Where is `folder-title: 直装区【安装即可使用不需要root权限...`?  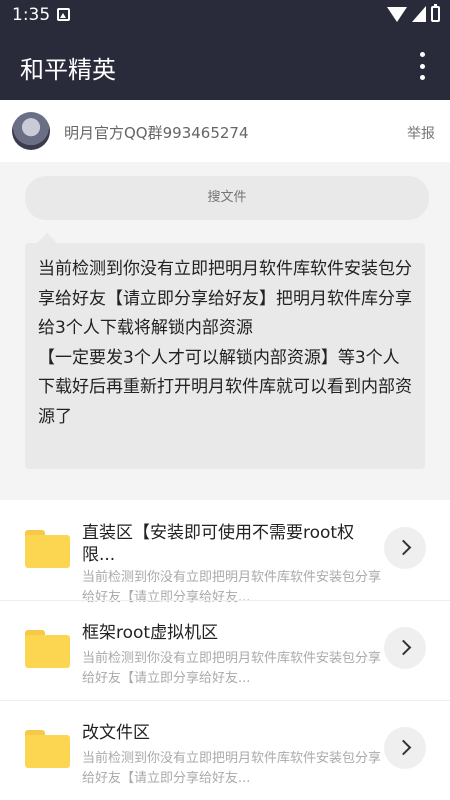
folder-title: 直装区【安装即可使用不需要root权限... is located at coordinates (218, 544).